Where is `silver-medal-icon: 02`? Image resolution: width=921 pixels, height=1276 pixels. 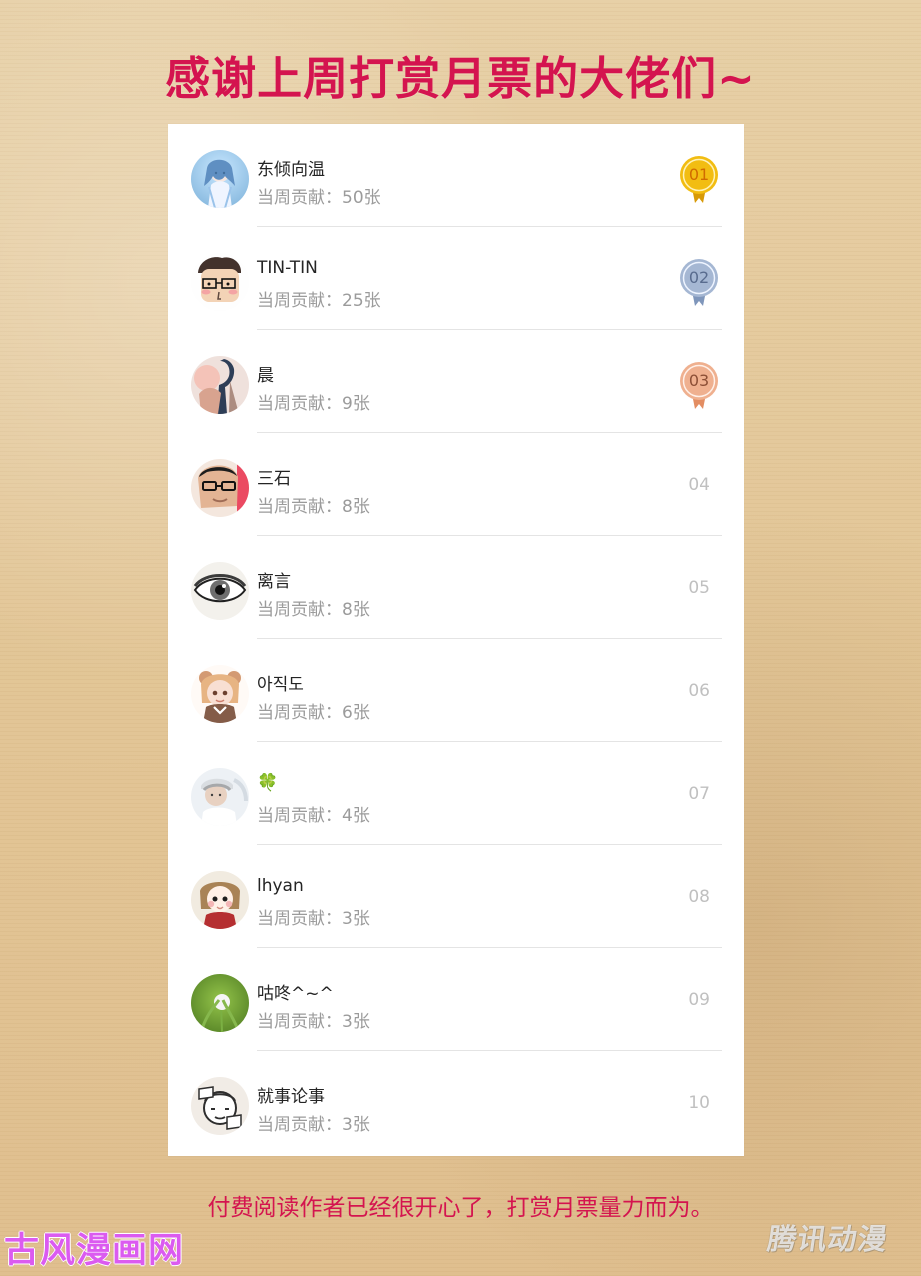
silver-medal-icon: 02 is located at coordinates (699, 282).